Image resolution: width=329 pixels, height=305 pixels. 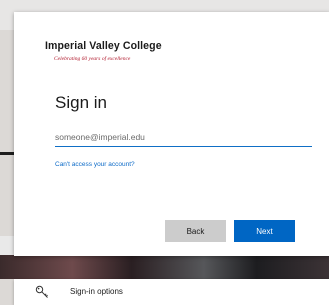 What do you see at coordinates (103, 46) in the screenshot?
I see `logo-name: Imperial Valley College` at bounding box center [103, 46].